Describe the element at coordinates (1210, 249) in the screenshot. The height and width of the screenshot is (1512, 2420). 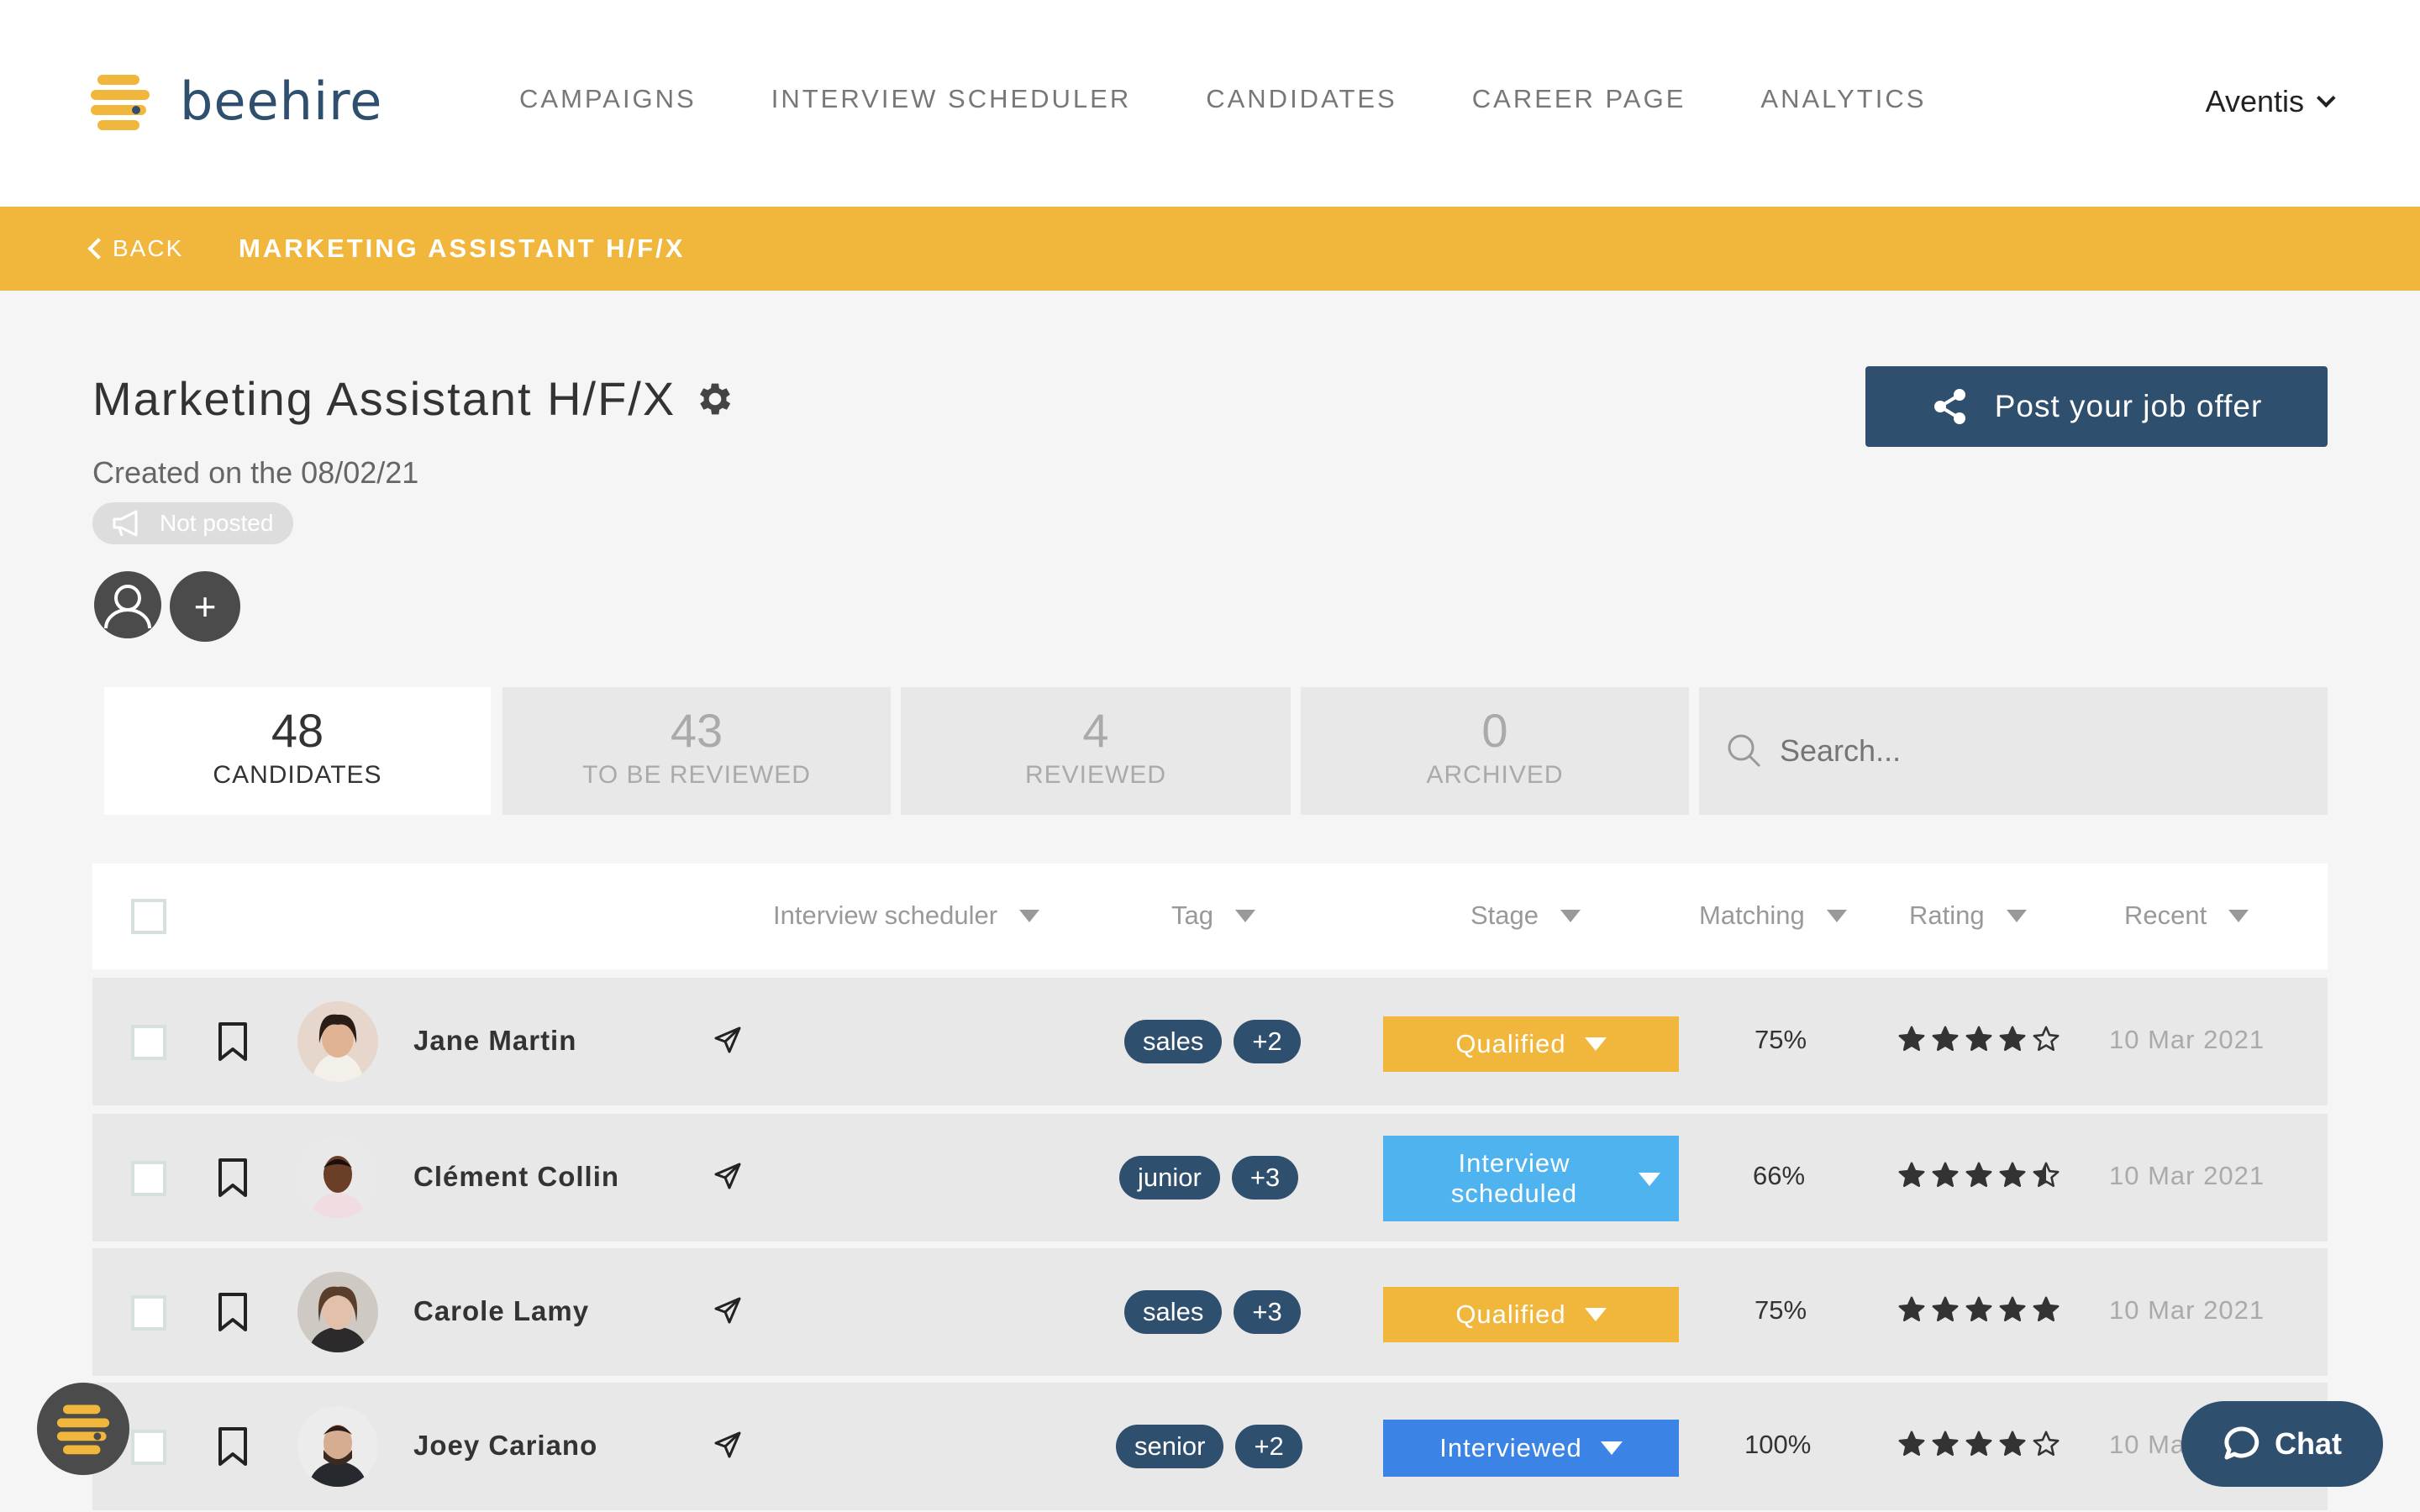
I see `job-subbar: BACK MARKETING ASSISTANT H/F/X` at that location.